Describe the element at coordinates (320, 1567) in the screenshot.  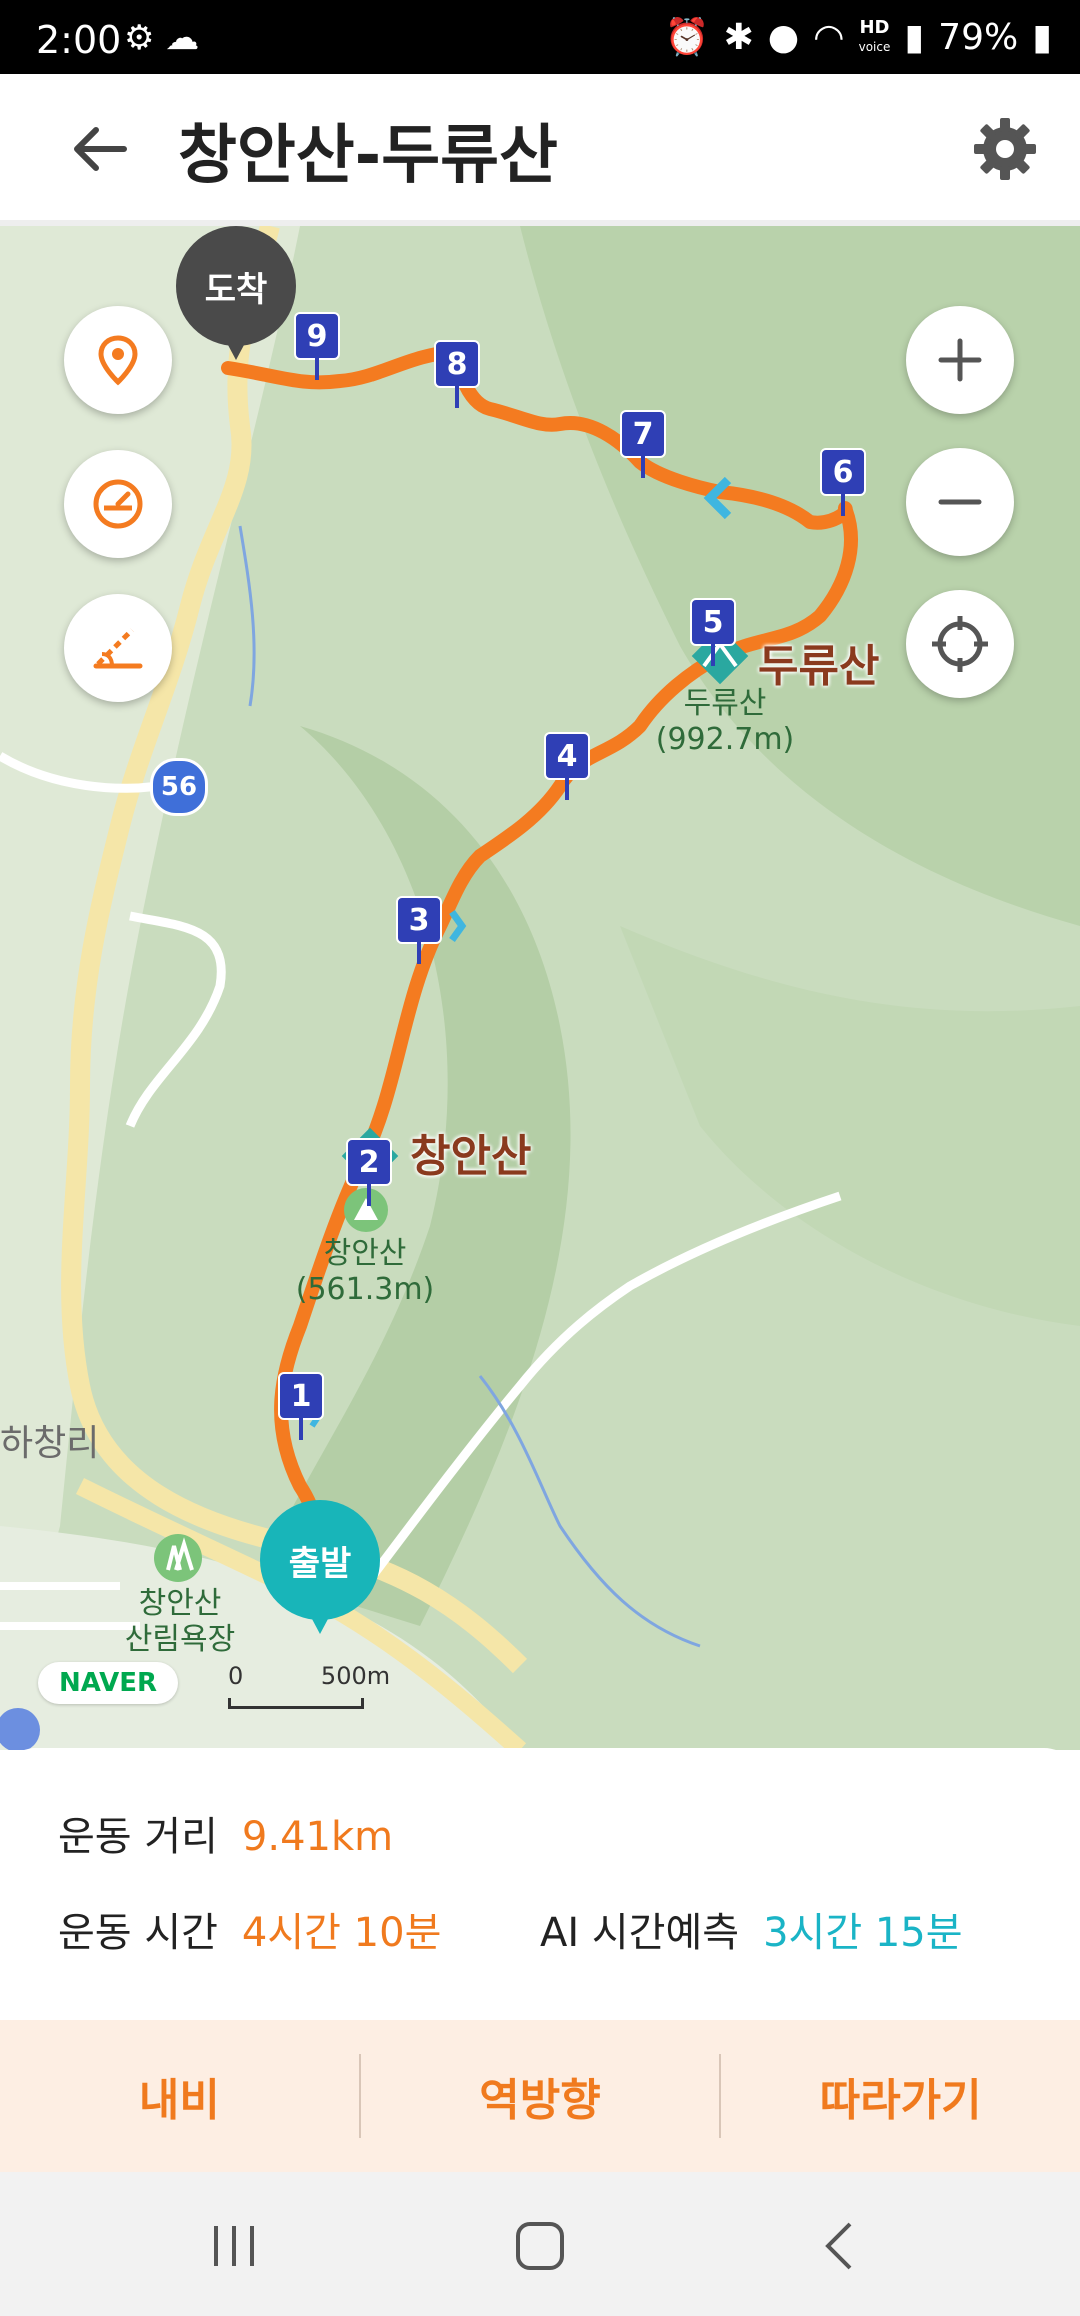
I see `start-pin: 출발` at that location.